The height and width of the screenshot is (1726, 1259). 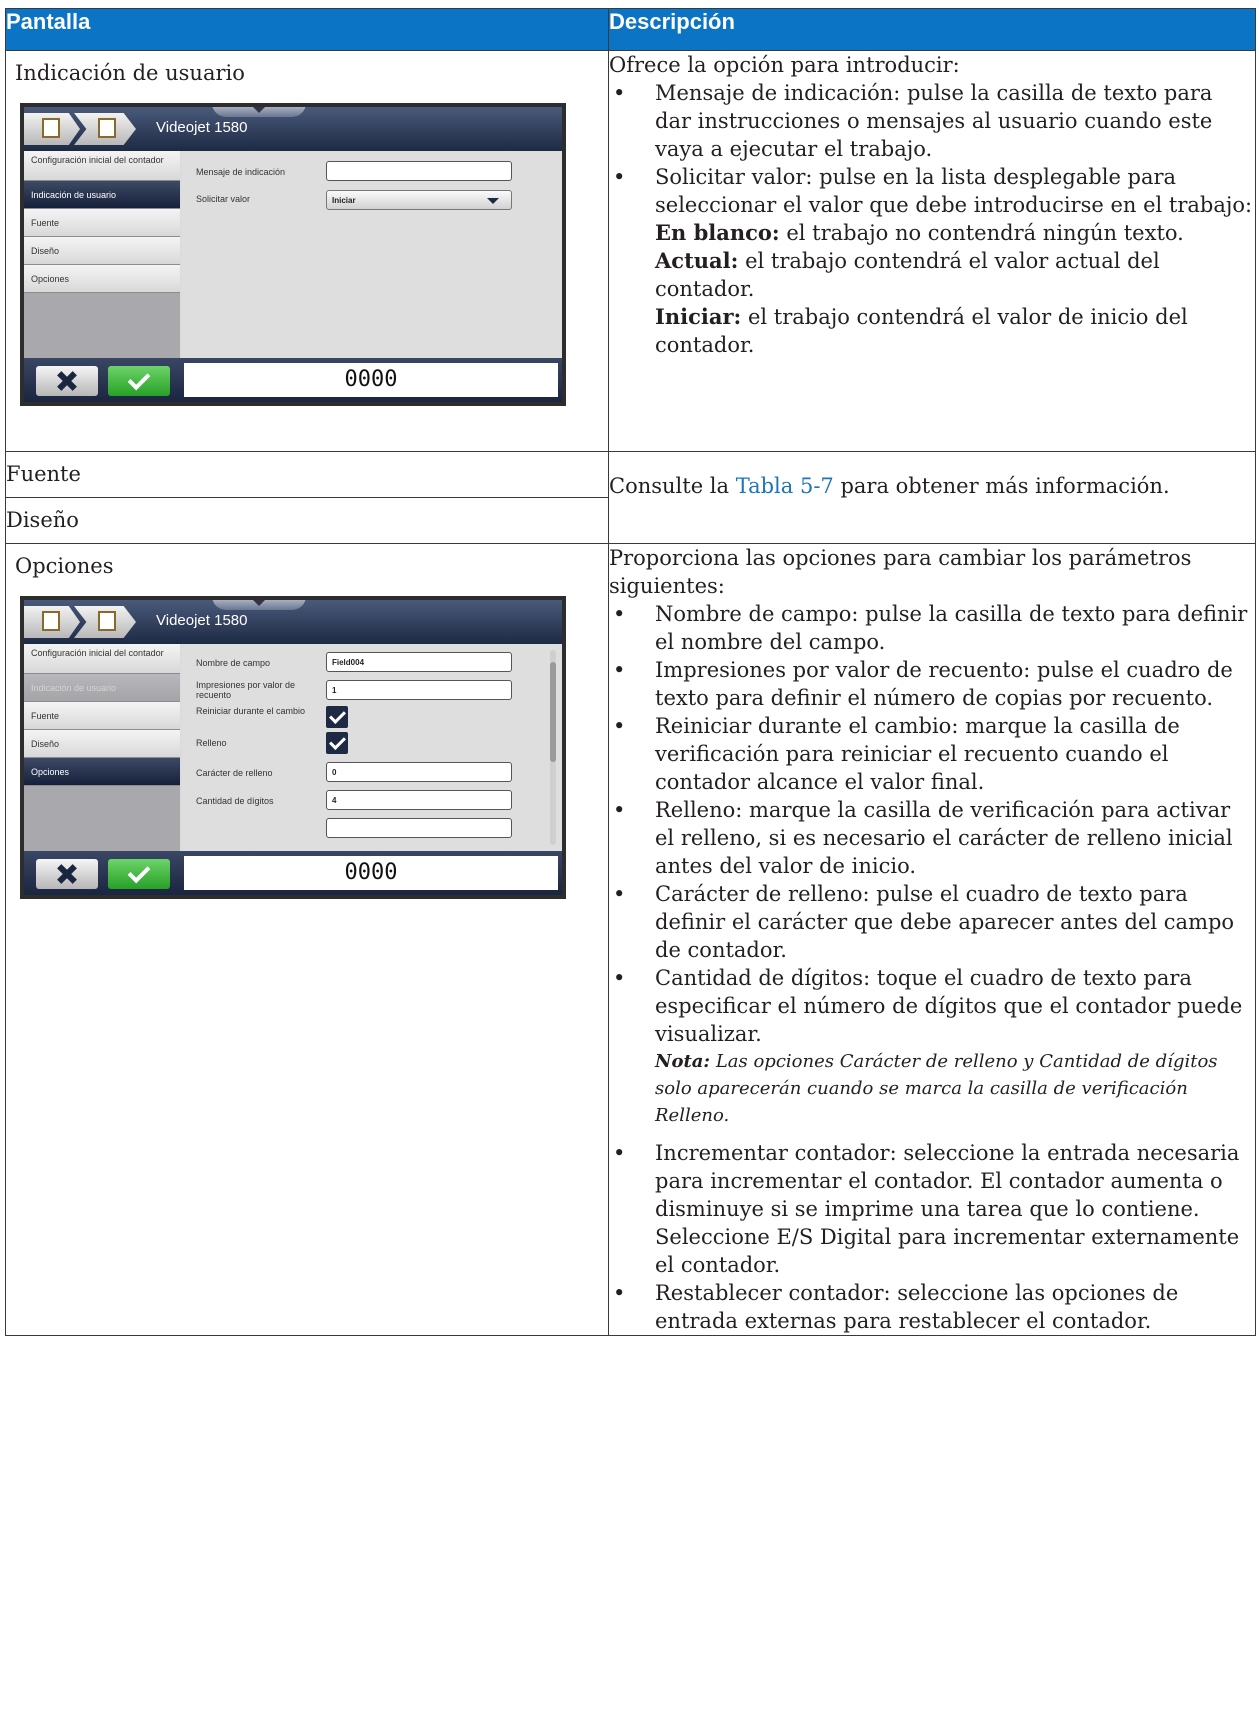 I want to click on option-blank-label: En blanco:, so click(x=717, y=232).